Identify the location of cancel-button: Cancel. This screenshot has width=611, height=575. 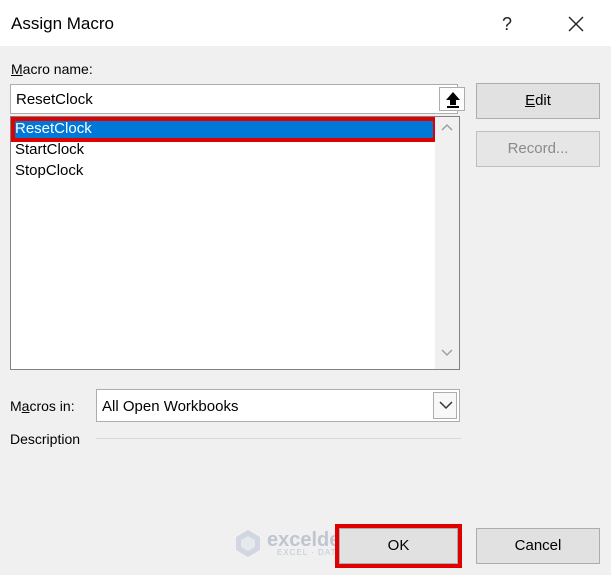
(538, 546).